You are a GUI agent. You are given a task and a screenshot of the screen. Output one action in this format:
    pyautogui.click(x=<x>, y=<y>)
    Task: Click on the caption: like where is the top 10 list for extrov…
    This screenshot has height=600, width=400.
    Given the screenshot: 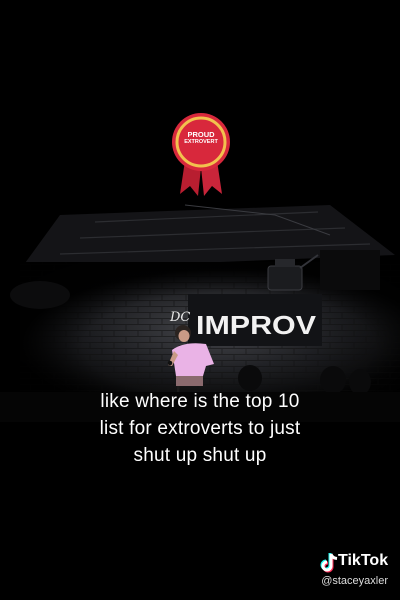 What is the action you would take?
    pyautogui.click(x=200, y=428)
    